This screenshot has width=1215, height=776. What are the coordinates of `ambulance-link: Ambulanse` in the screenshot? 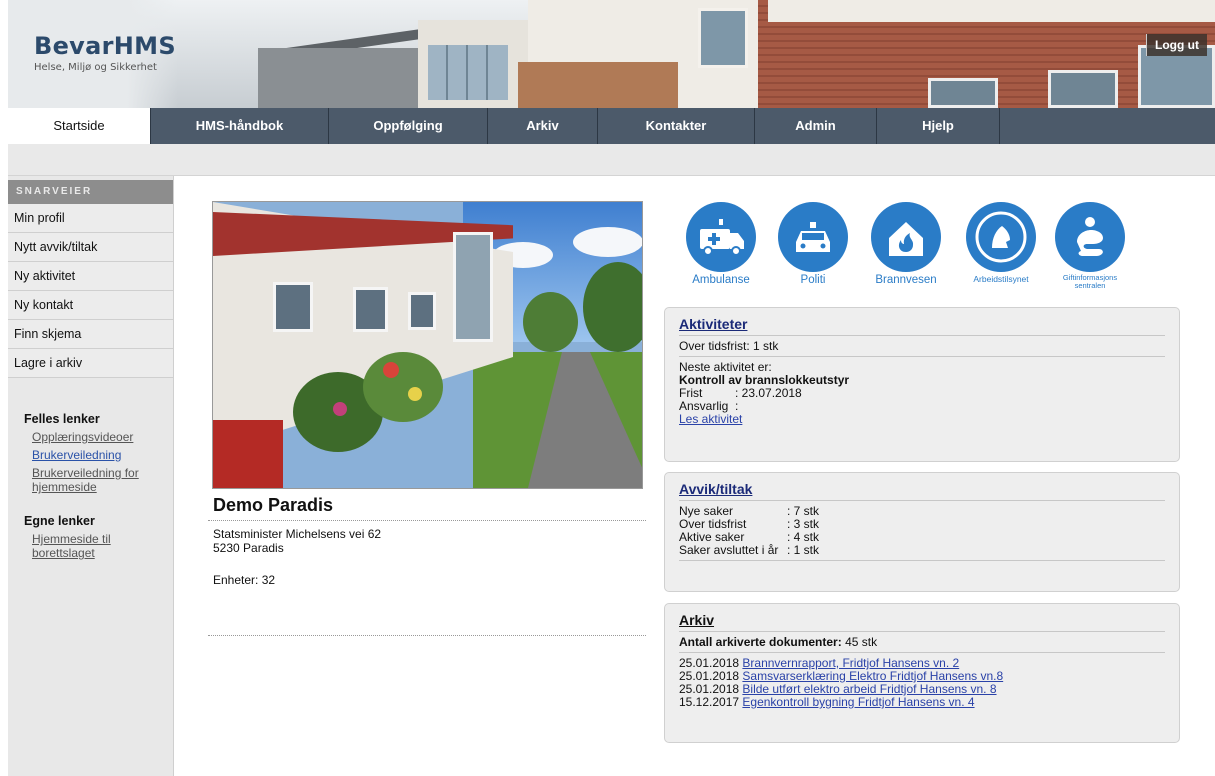 It's located at (721, 244).